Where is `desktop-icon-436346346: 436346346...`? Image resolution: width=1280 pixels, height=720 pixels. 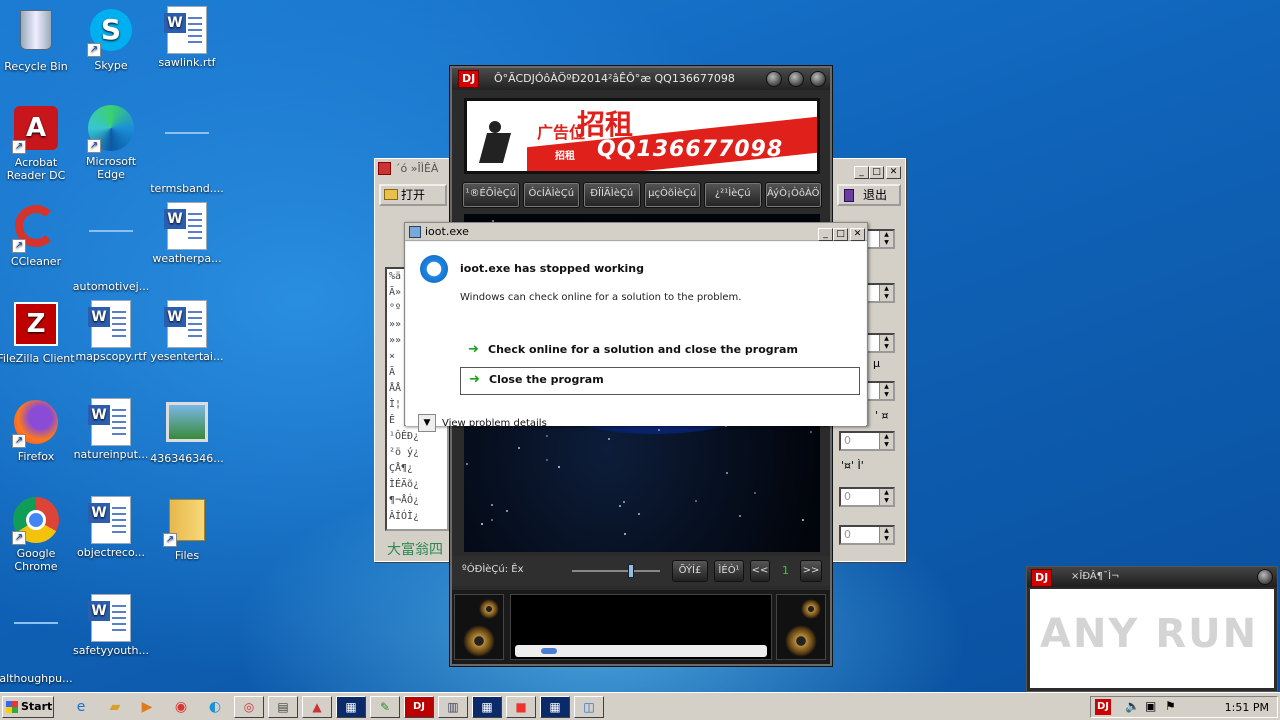
desktop-icon-436346346: 436346346... is located at coordinates (187, 431).